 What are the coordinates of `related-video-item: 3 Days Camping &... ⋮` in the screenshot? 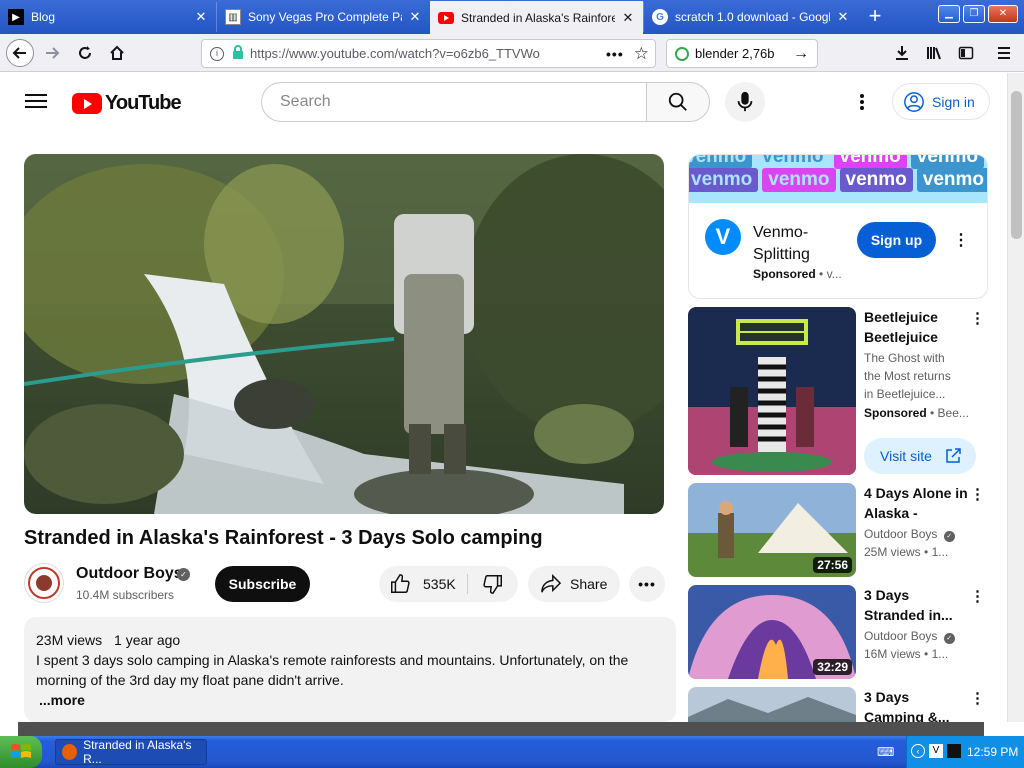 It's located at (838, 704).